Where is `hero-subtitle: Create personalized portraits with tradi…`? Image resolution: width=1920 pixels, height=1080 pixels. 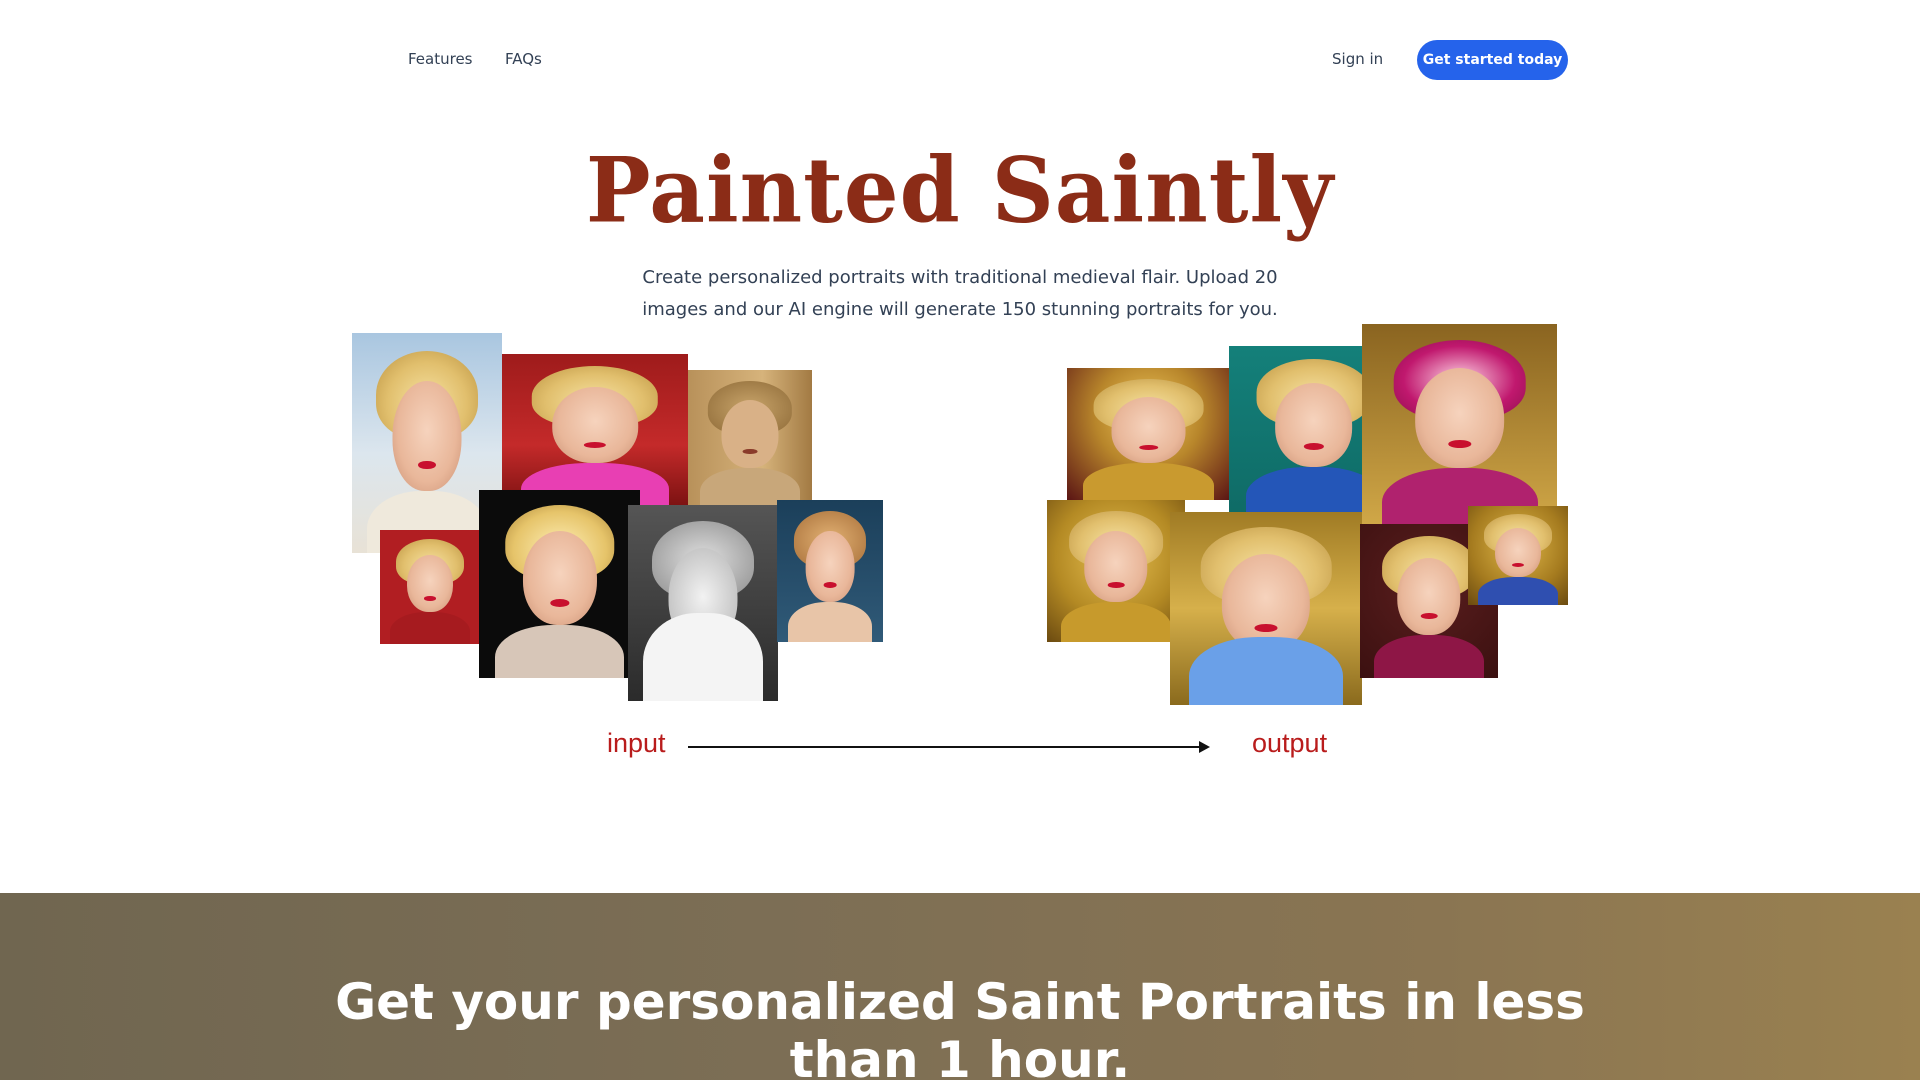
hero-subtitle: Create personalized portraits with tradi… is located at coordinates (960, 293).